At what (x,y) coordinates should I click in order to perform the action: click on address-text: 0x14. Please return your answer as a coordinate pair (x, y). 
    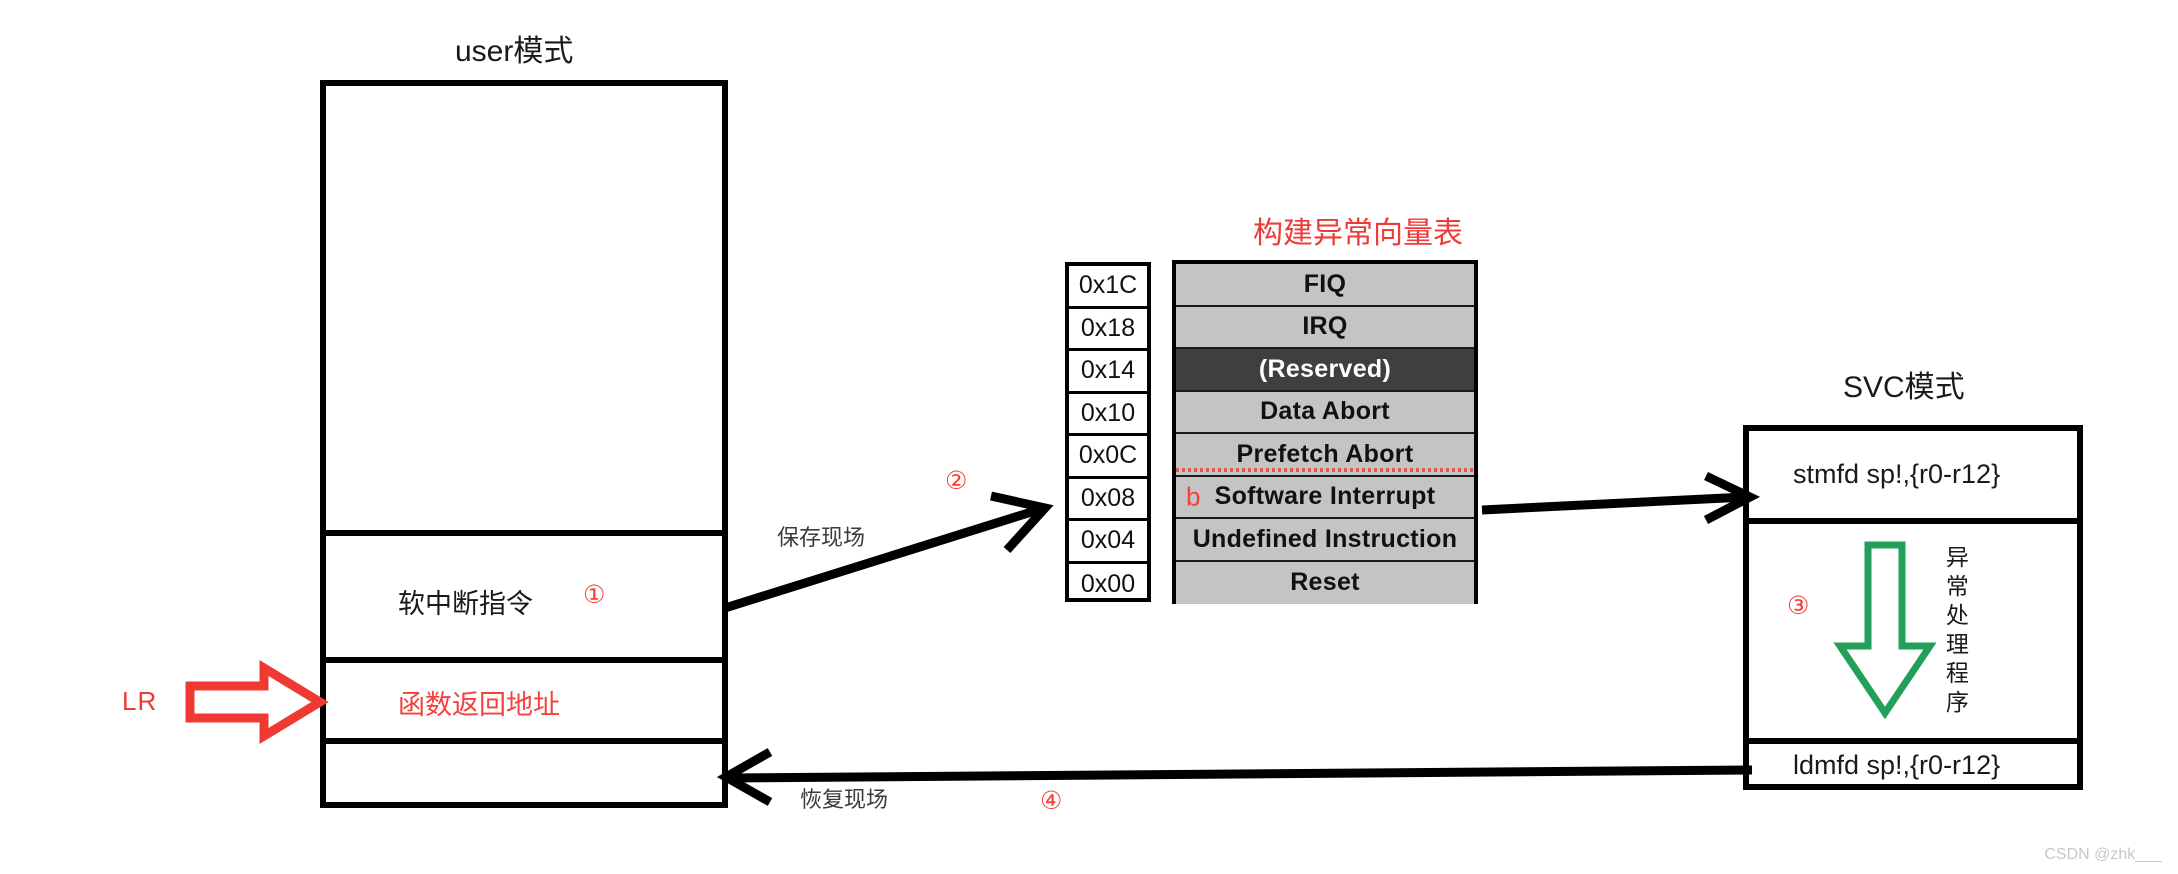
    Looking at the image, I should click on (1108, 370).